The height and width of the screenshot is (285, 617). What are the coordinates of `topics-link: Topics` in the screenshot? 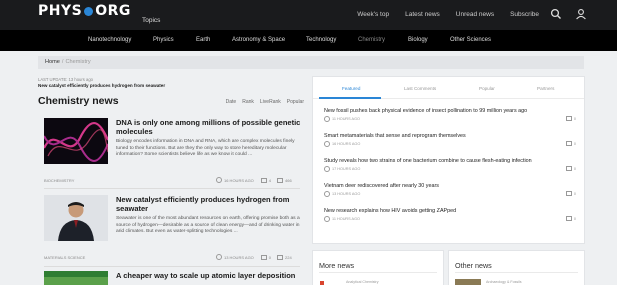 It's located at (151, 20).